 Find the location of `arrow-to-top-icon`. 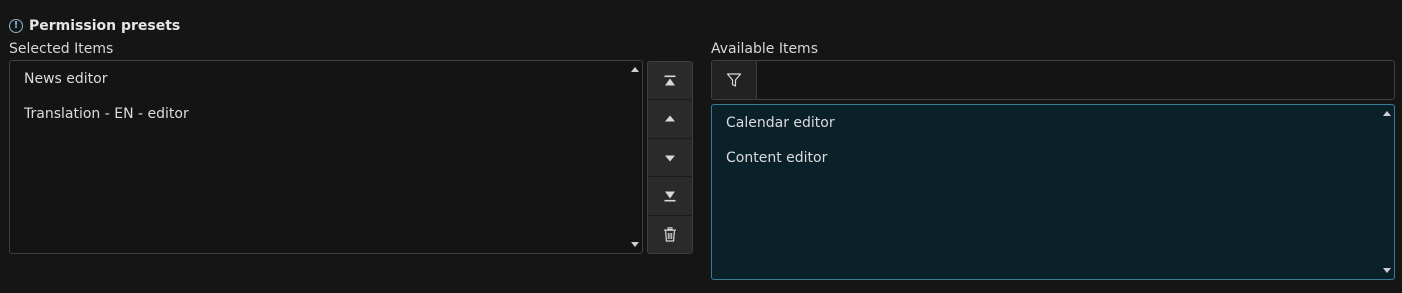

arrow-to-top-icon is located at coordinates (670, 80).